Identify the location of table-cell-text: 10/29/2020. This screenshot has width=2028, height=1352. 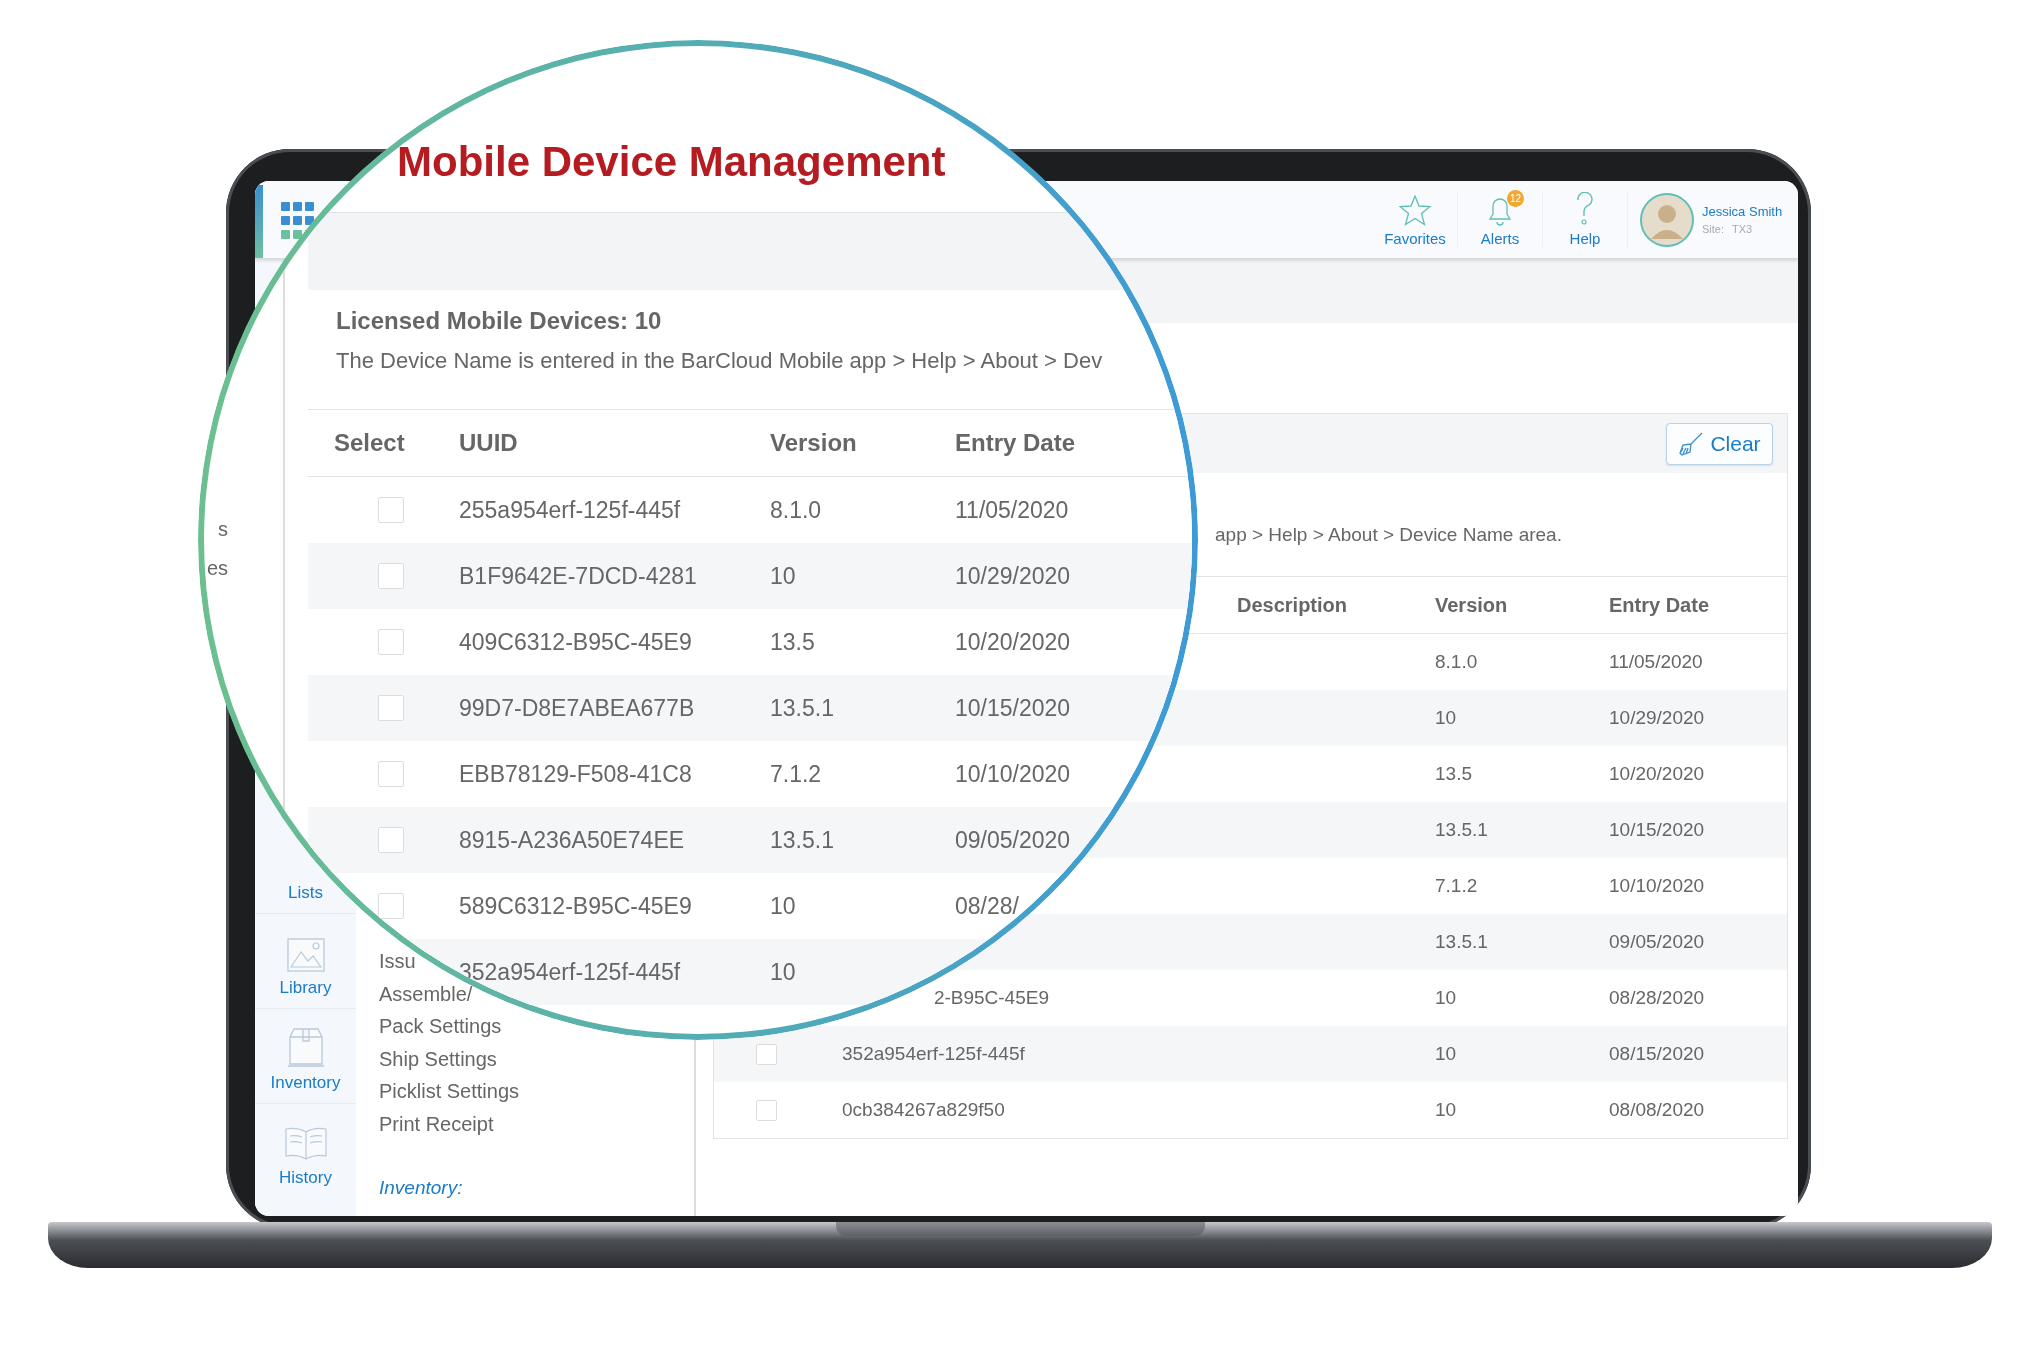
(1657, 718).